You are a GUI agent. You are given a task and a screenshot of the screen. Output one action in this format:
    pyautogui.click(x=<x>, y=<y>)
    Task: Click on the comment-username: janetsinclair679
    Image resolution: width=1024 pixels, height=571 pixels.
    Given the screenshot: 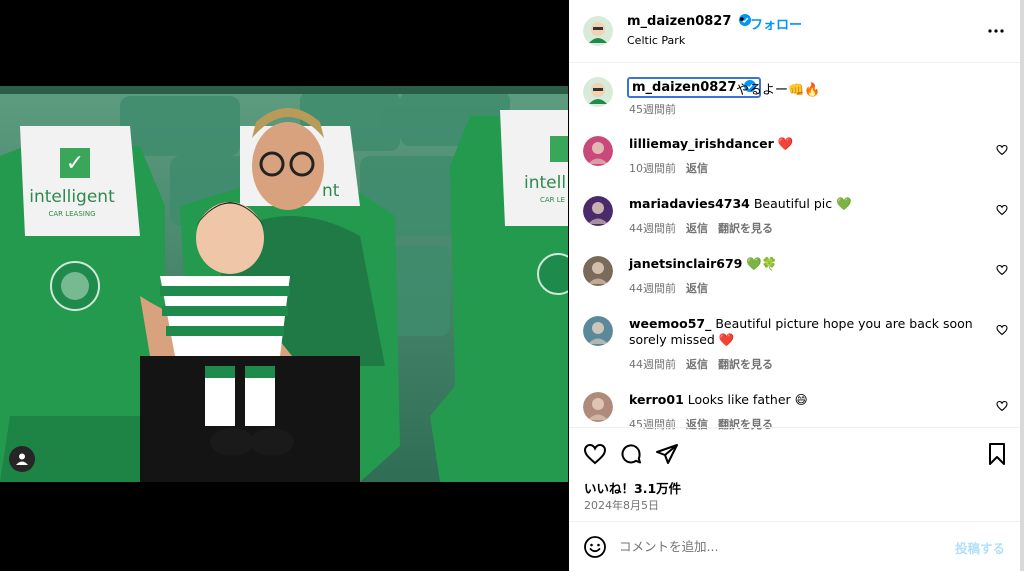 What is the action you would take?
    pyautogui.click(x=685, y=263)
    